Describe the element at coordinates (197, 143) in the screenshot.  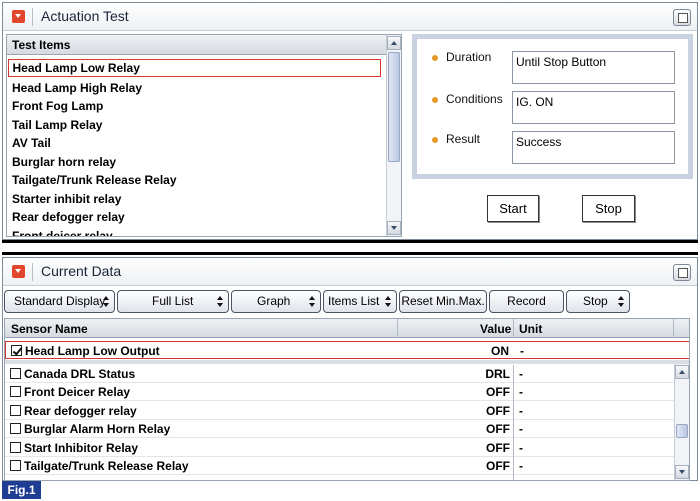
I see `list-item: AV Tail` at that location.